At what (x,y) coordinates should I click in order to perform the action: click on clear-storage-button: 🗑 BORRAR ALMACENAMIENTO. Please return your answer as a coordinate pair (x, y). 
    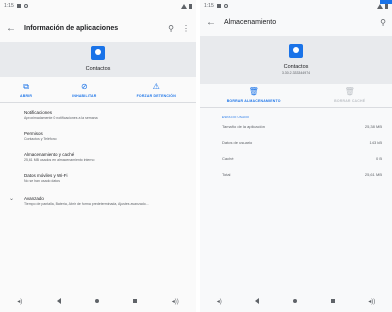
    Looking at the image, I should click on (254, 95).